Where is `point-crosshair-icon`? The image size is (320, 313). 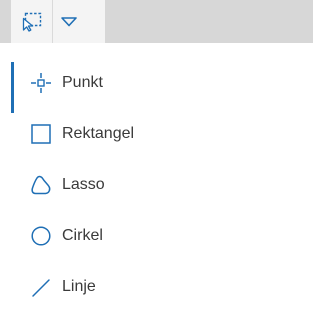
point-crosshair-icon is located at coordinates (41, 83).